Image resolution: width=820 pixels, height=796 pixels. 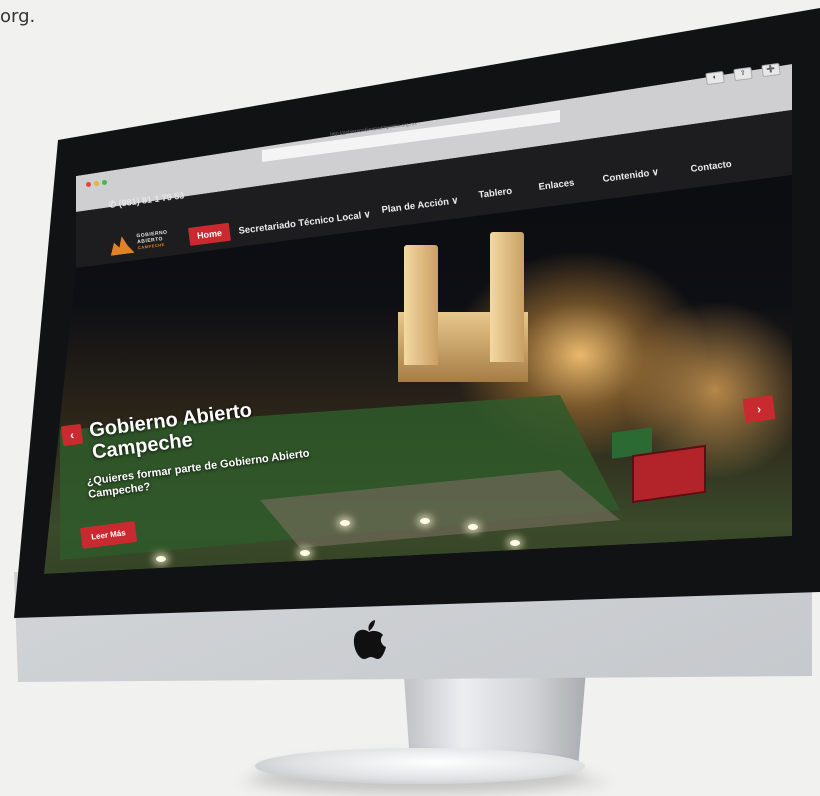 What do you see at coordinates (421, 305) in the screenshot?
I see `cathedral-tower-left` at bounding box center [421, 305].